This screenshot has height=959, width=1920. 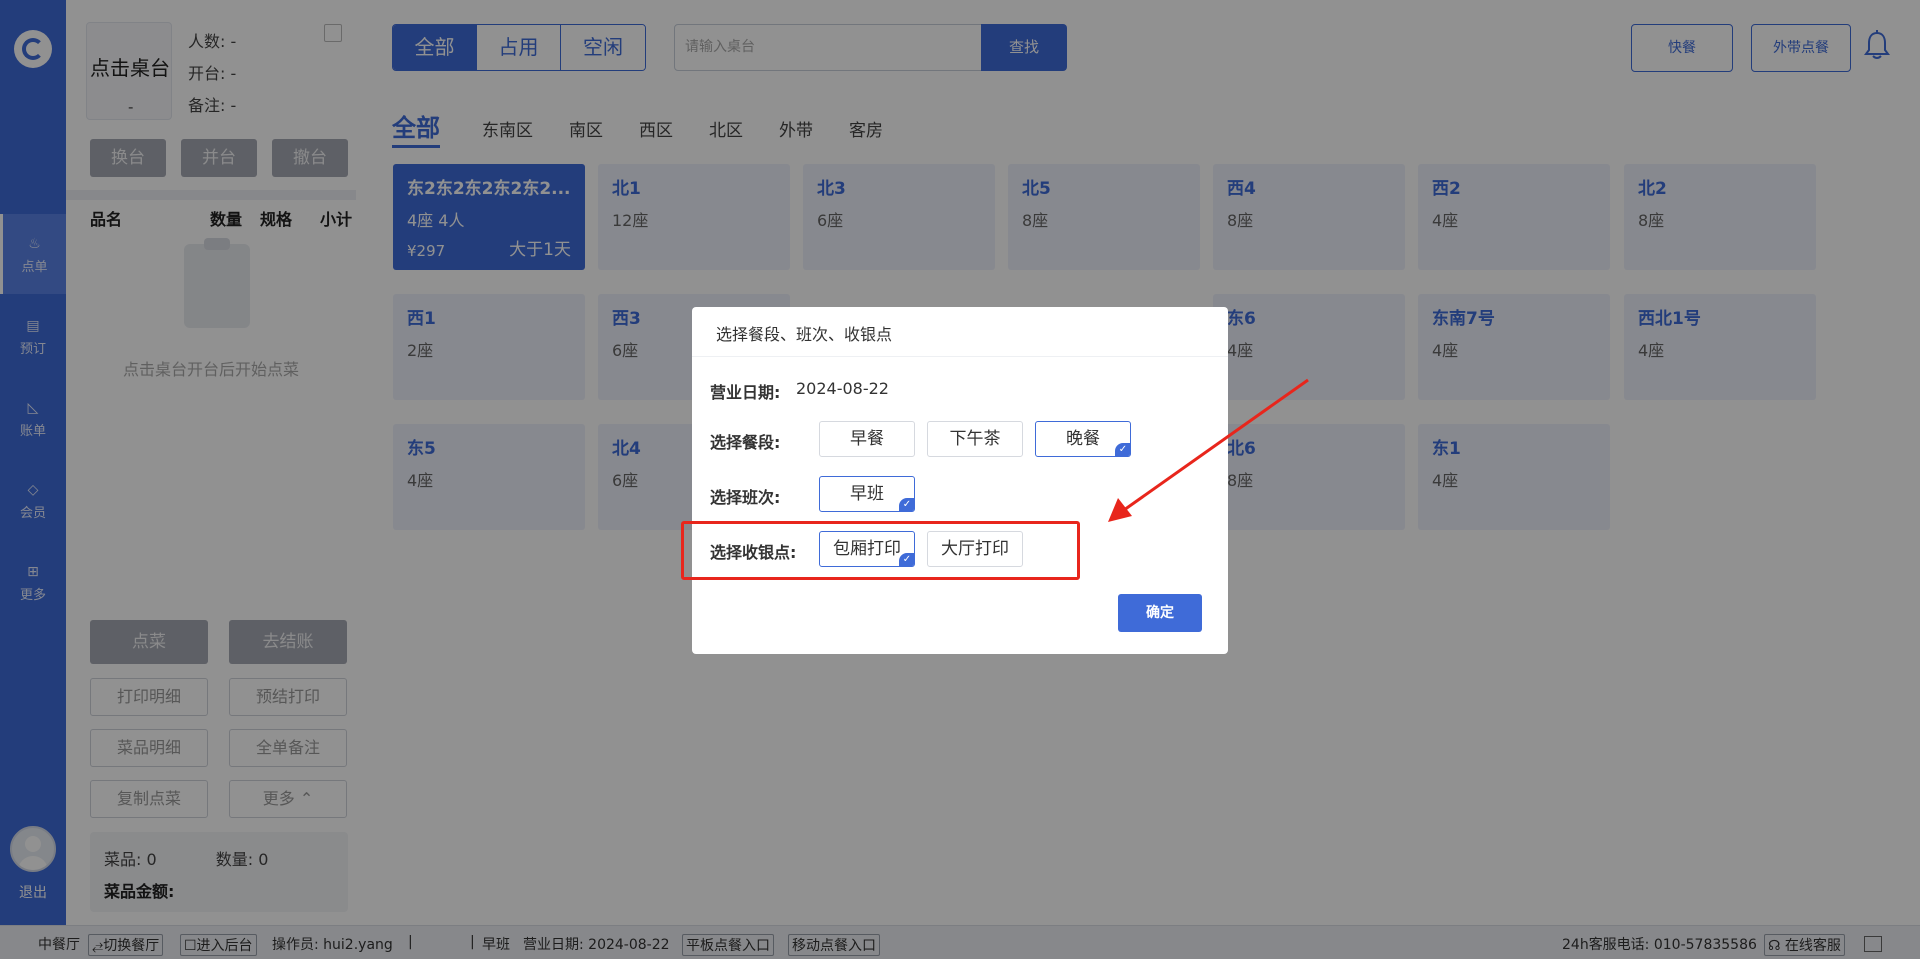 I want to click on meal-label: 选择餐段:, so click(x=745, y=442).